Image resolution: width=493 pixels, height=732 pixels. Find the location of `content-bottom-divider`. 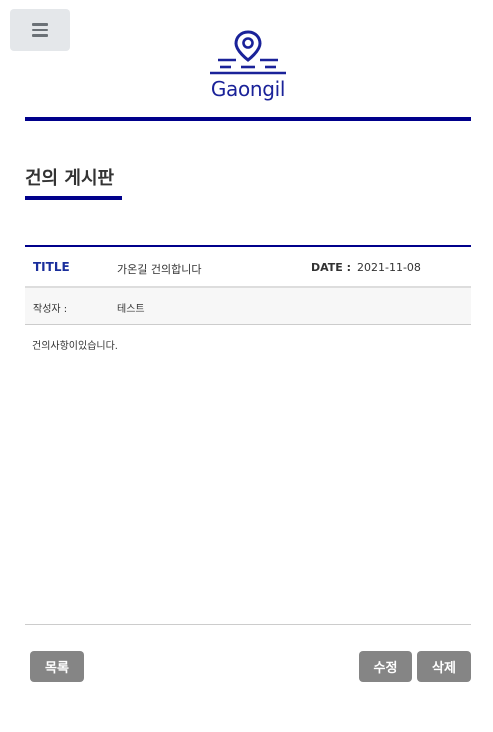

content-bottom-divider is located at coordinates (248, 624).